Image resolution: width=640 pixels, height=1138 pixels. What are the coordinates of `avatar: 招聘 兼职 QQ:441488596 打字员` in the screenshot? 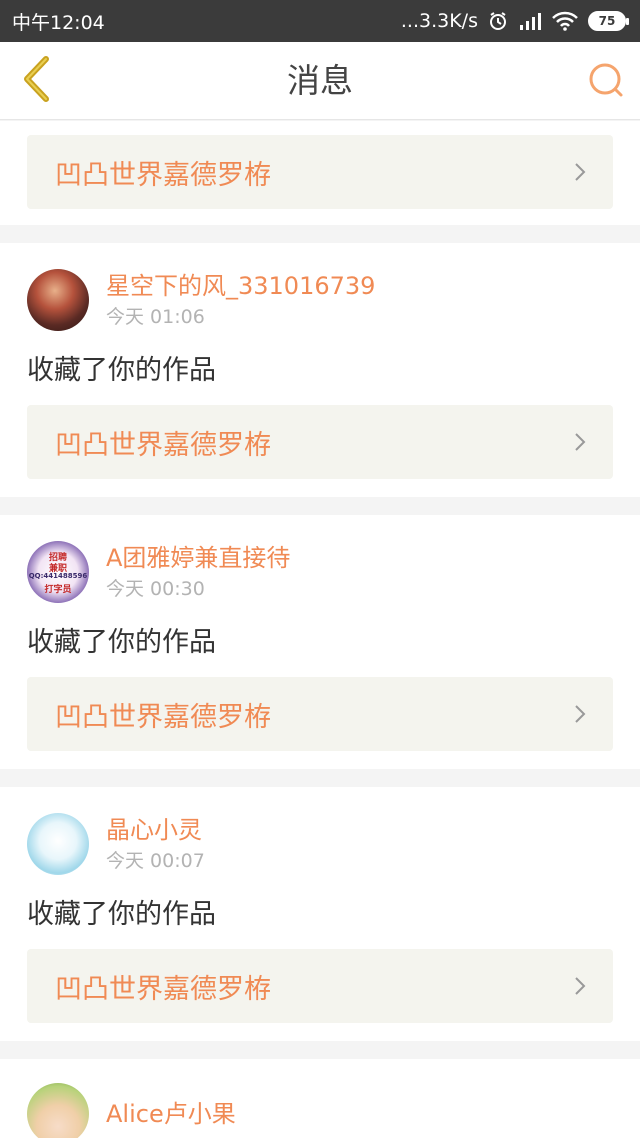 It's located at (58, 572).